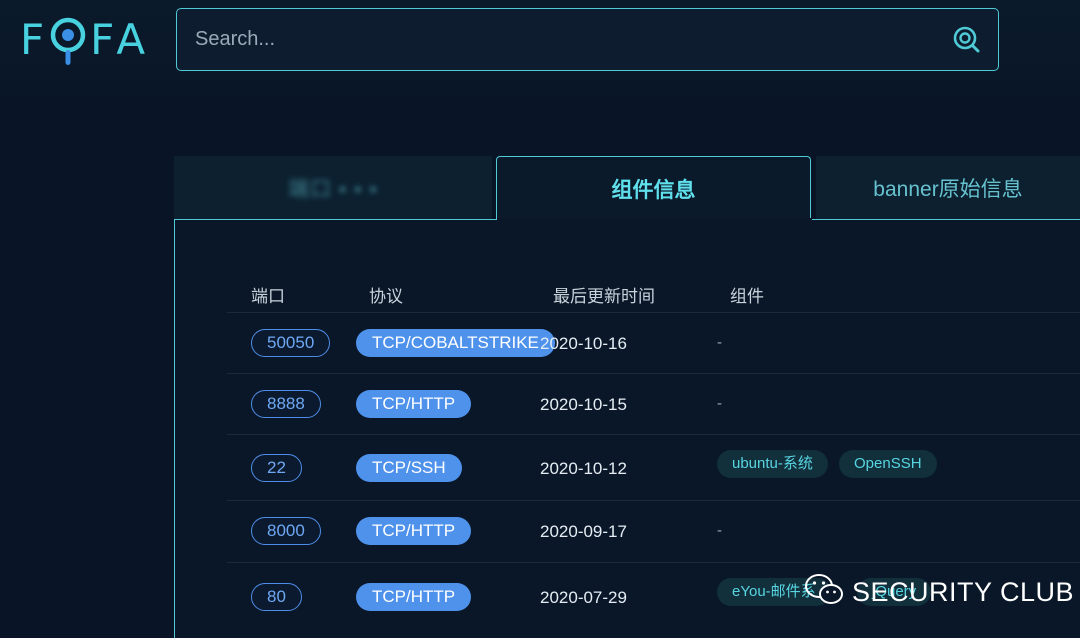 The width and height of the screenshot is (1080, 638). What do you see at coordinates (583, 468) in the screenshot?
I see `date-cell: 2020-10-12` at bounding box center [583, 468].